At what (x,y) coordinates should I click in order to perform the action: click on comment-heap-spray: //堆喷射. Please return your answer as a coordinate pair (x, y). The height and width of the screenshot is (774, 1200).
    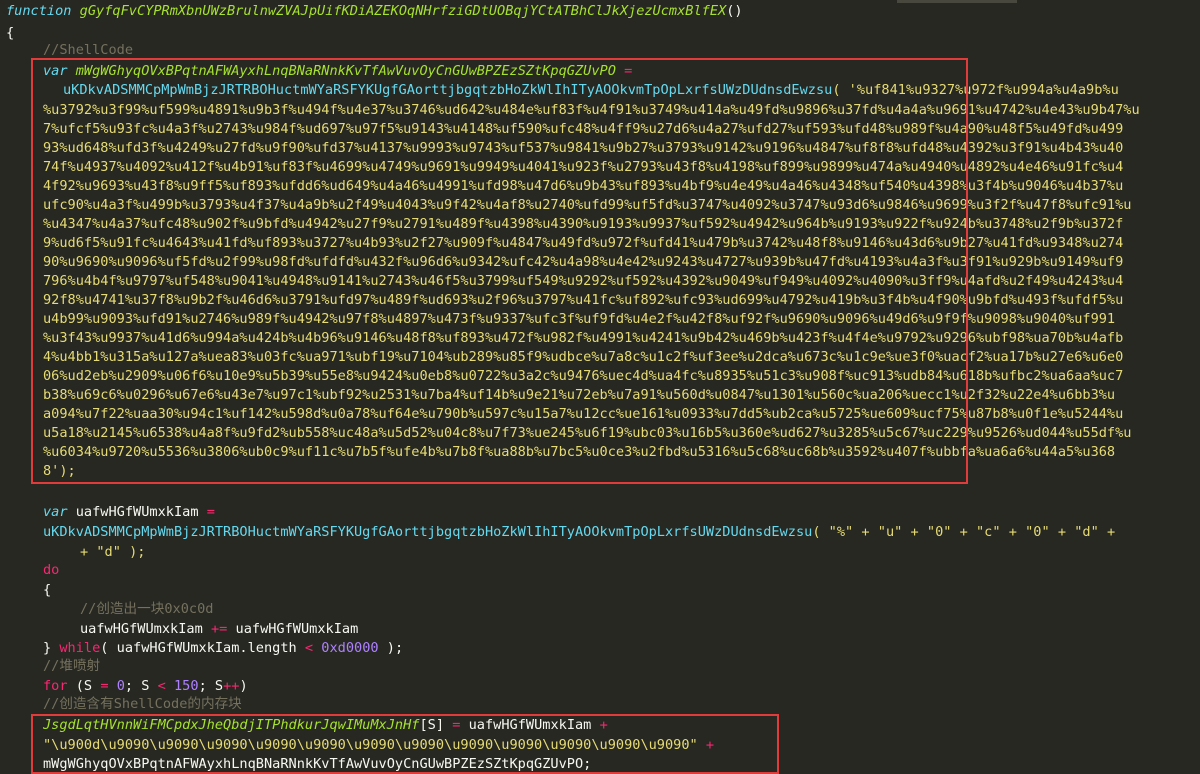
    Looking at the image, I should click on (72, 666).